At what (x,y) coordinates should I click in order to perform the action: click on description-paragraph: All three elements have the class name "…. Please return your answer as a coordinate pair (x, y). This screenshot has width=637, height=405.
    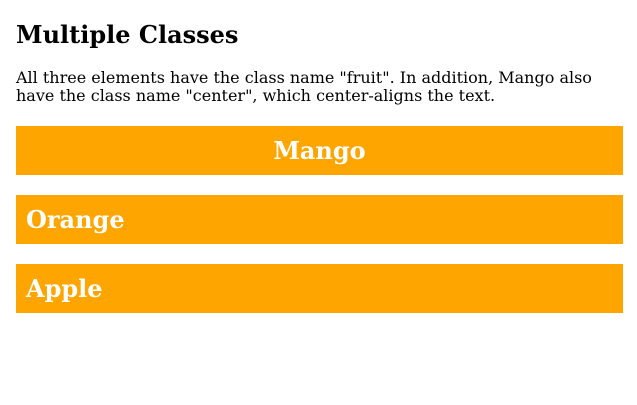
    Looking at the image, I should click on (304, 86).